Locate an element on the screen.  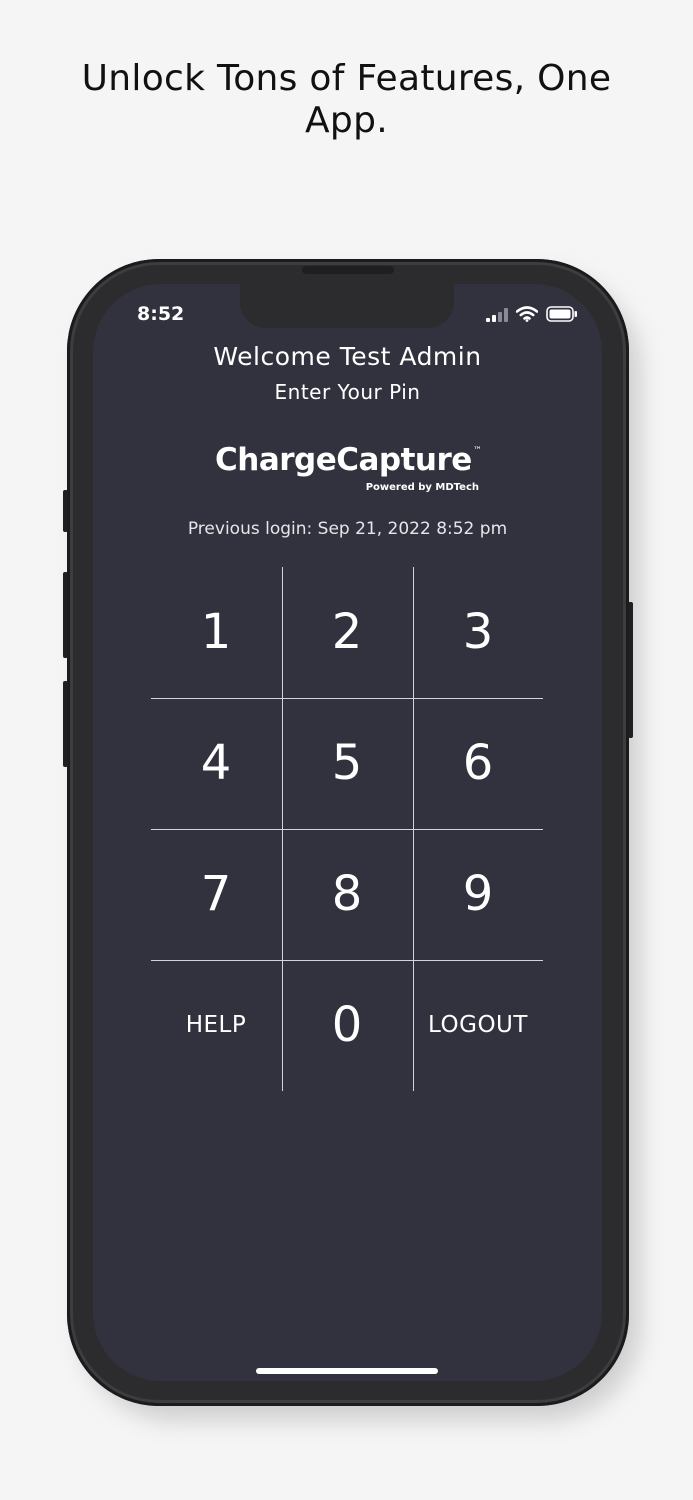
notch is located at coordinates (347, 306).